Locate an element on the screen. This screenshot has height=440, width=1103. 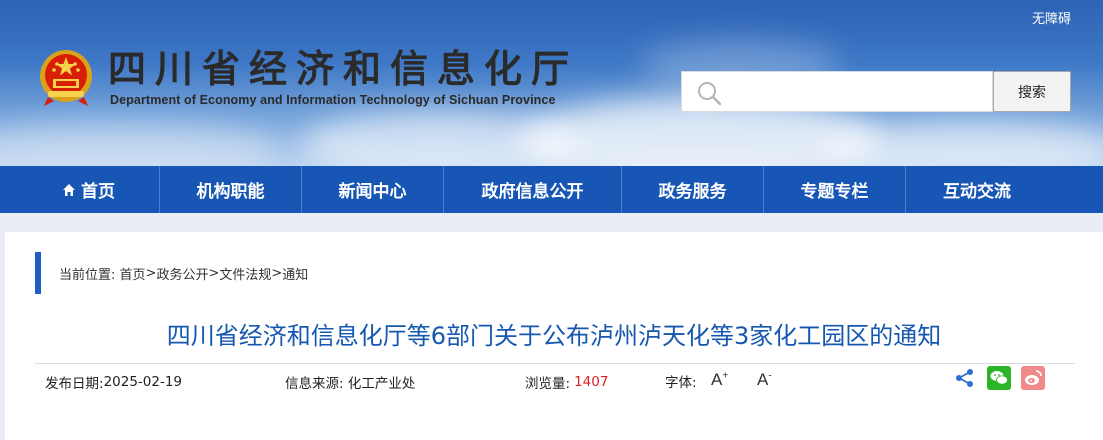
publish-date-value: 2025-02-19 is located at coordinates (143, 382).